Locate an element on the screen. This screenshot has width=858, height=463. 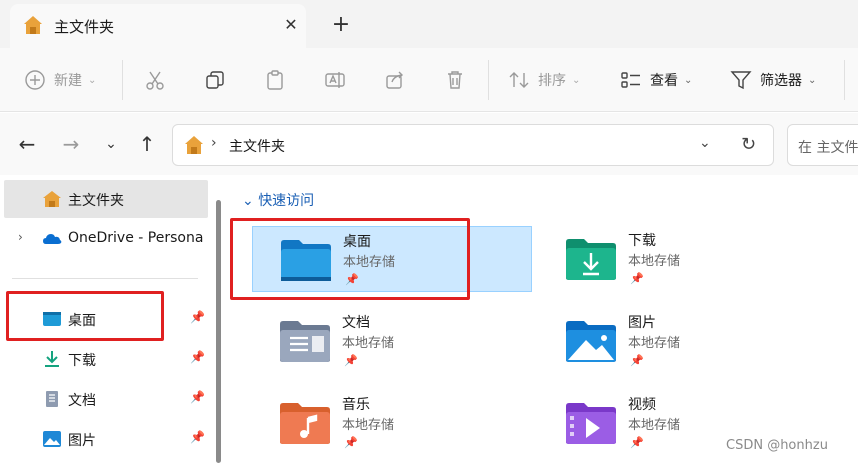
tile-documents: 文档 本地存储 📌 is located at coordinates (392, 341).